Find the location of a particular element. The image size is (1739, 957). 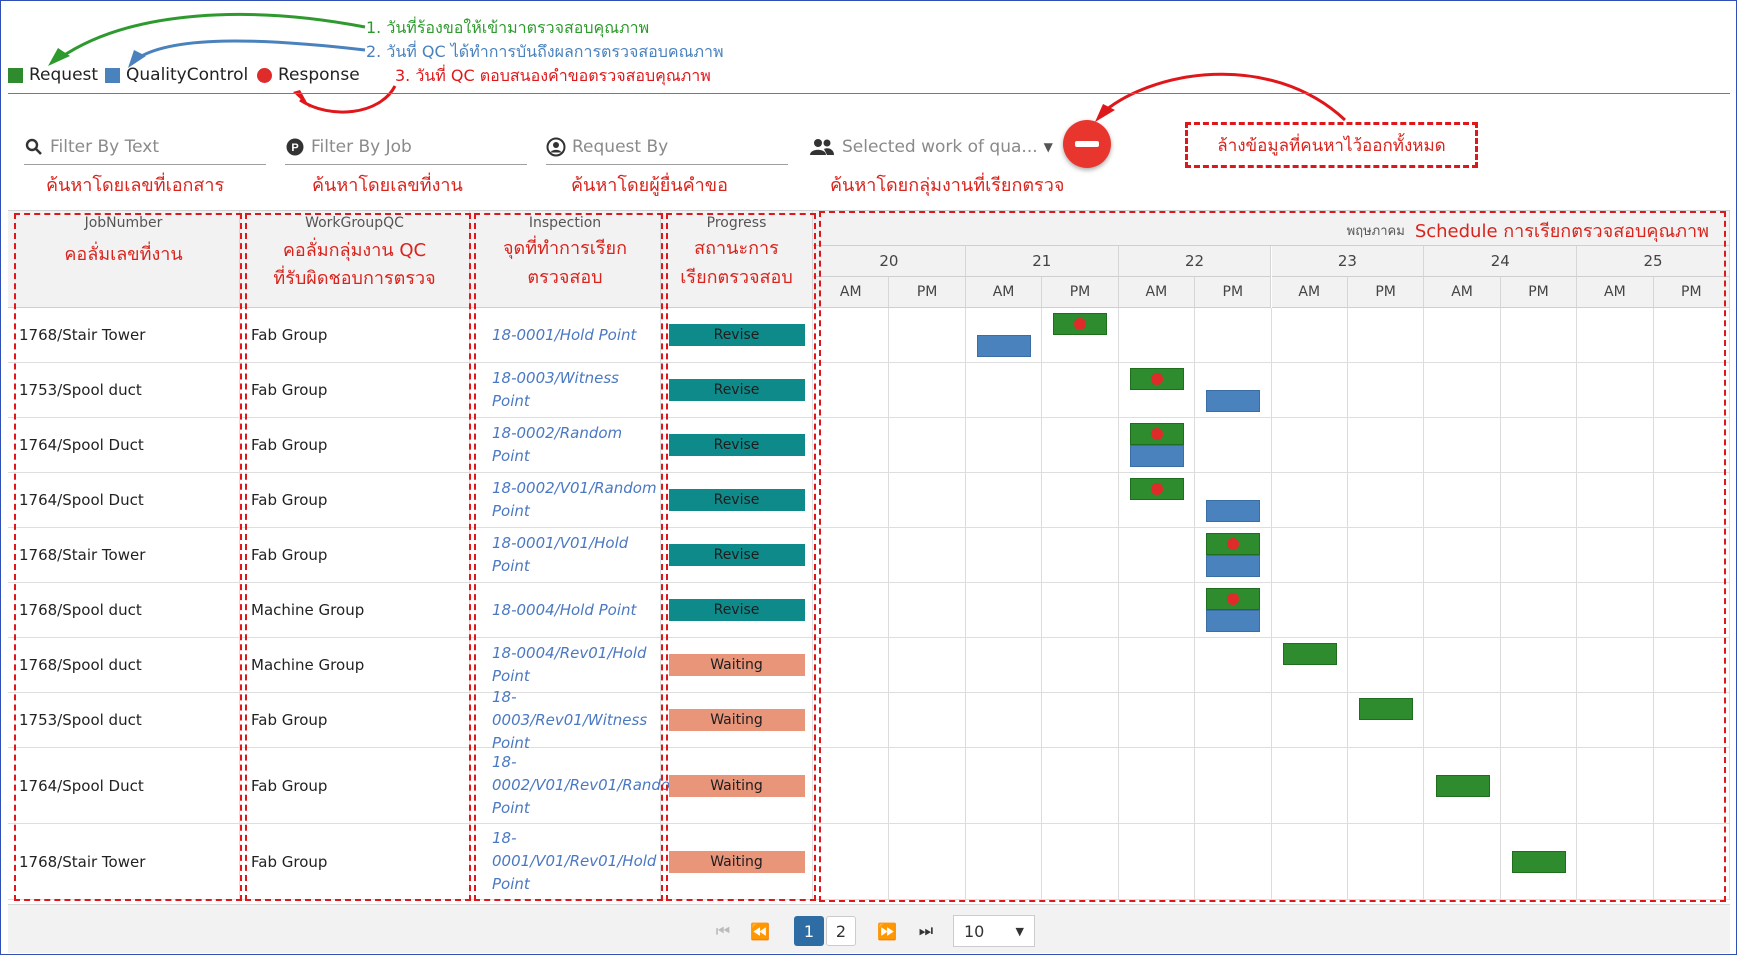

inspection-link: 18-0001/Hold Point is located at coordinates (564, 335).